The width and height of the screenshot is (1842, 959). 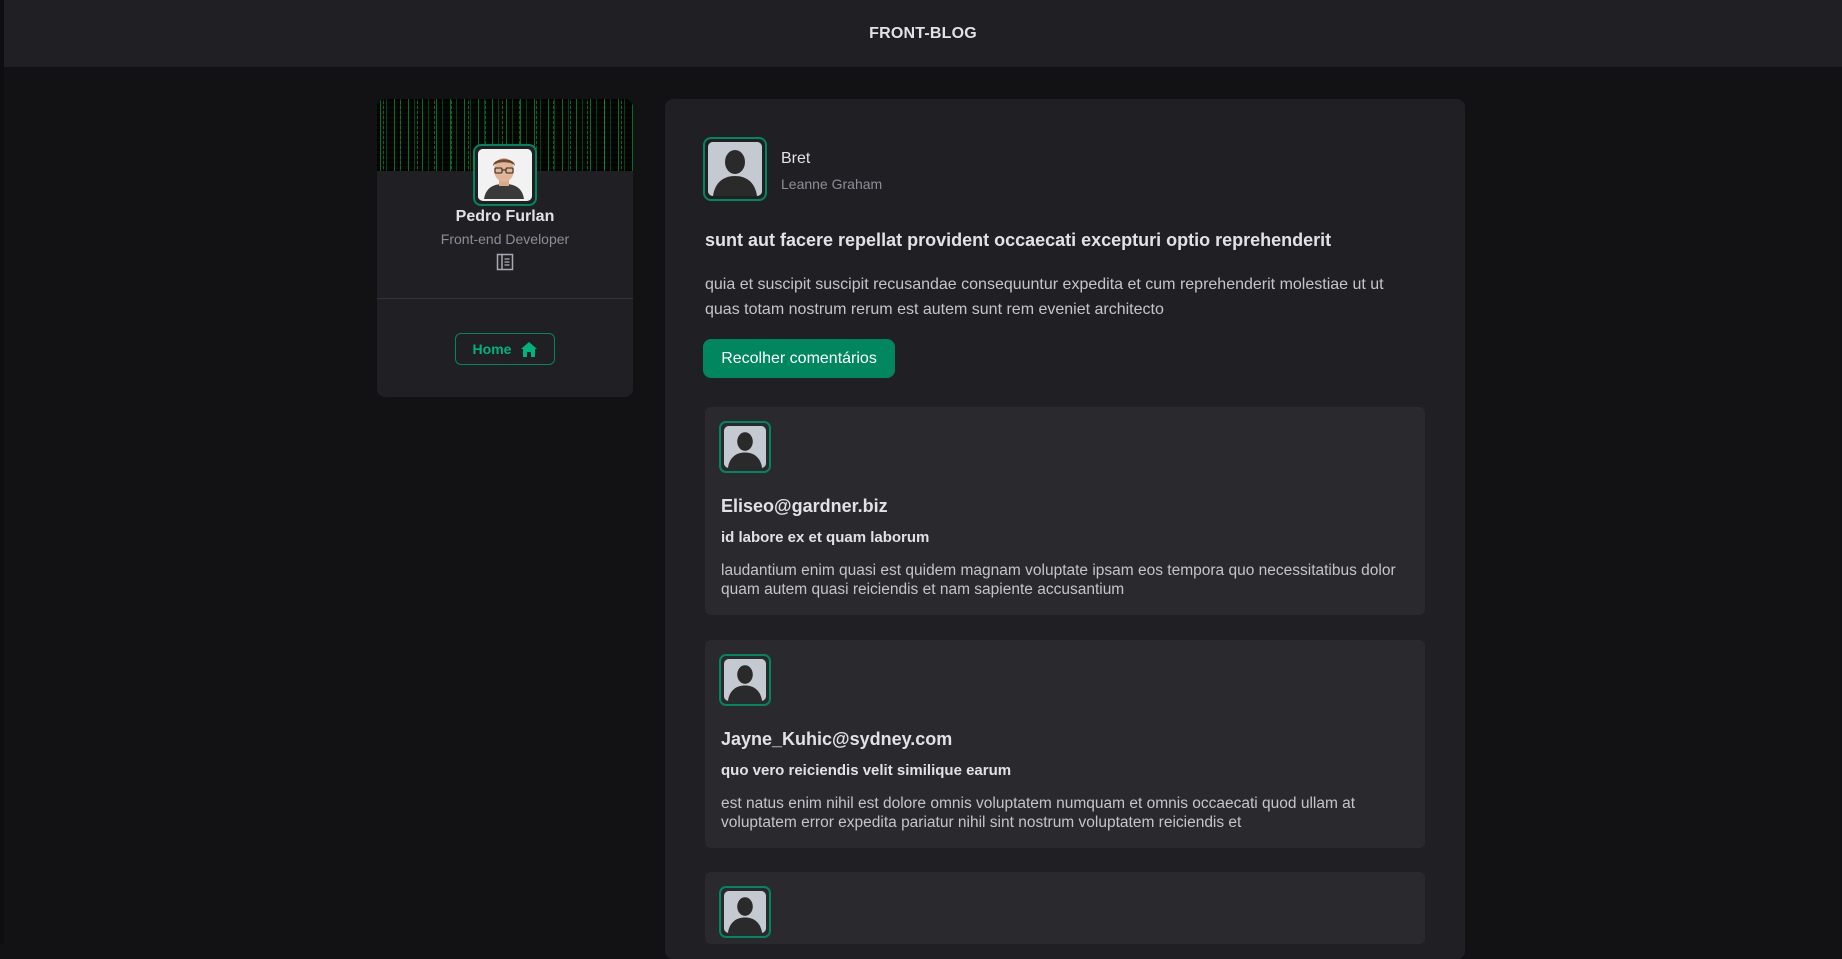 I want to click on comment-title: id labore ex et quam laborum, so click(x=825, y=537).